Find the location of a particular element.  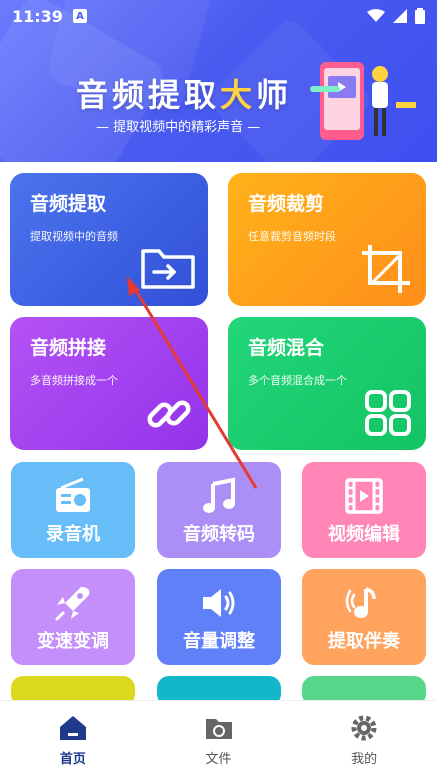

film-icon is located at coordinates (364, 496).